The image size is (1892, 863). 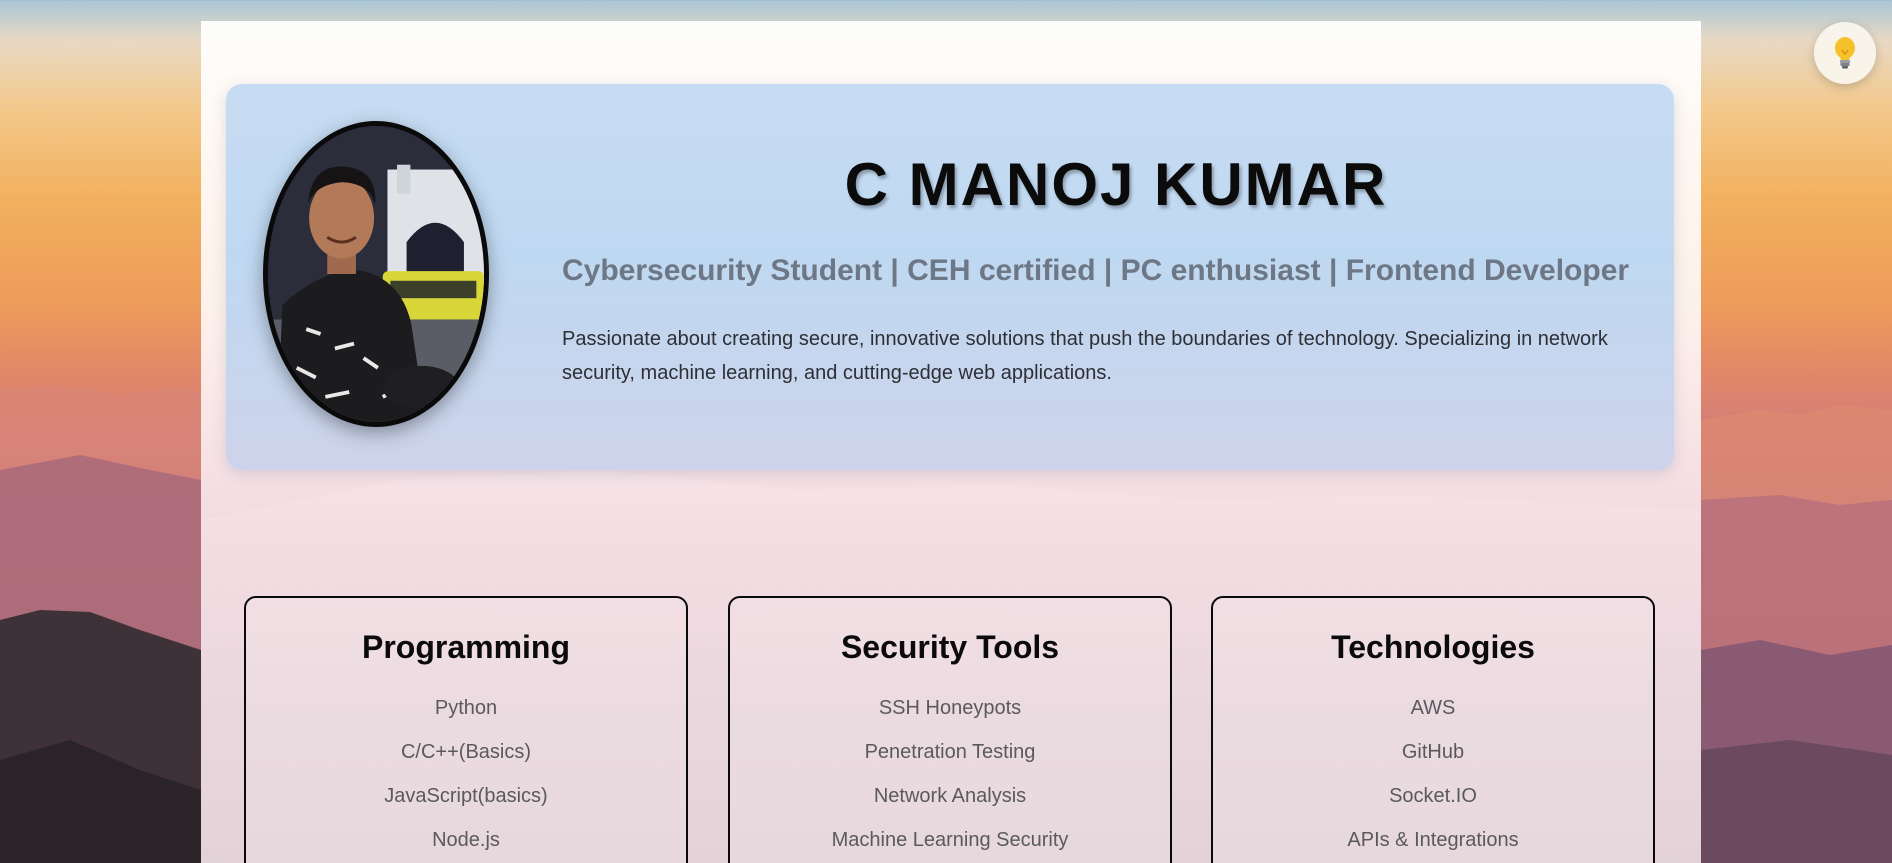 What do you see at coordinates (1116, 184) in the screenshot?
I see `profile-name: C MANOJ KUMAR` at bounding box center [1116, 184].